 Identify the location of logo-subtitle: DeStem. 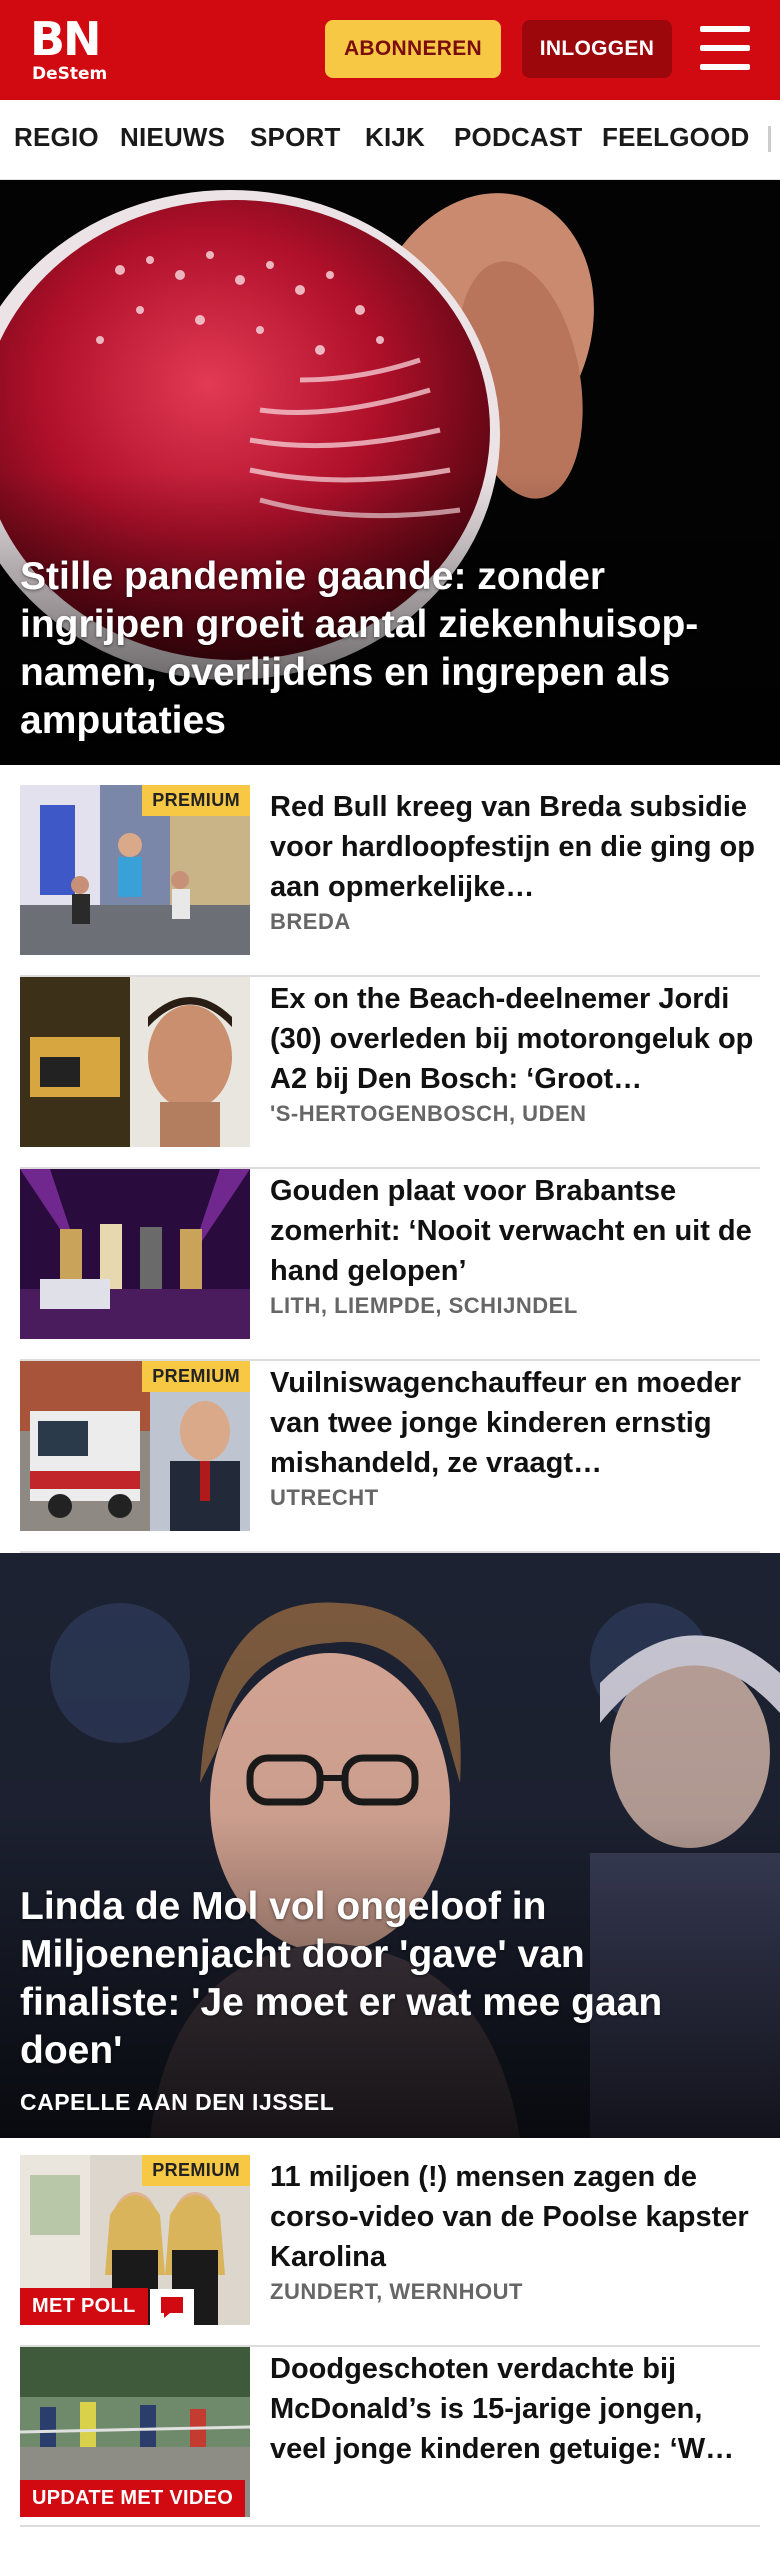
(70, 74).